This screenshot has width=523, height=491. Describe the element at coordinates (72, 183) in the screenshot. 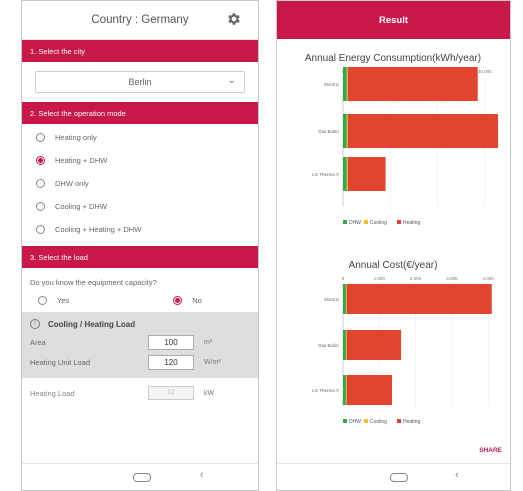

I see `operation-mode-label: DHW only` at that location.